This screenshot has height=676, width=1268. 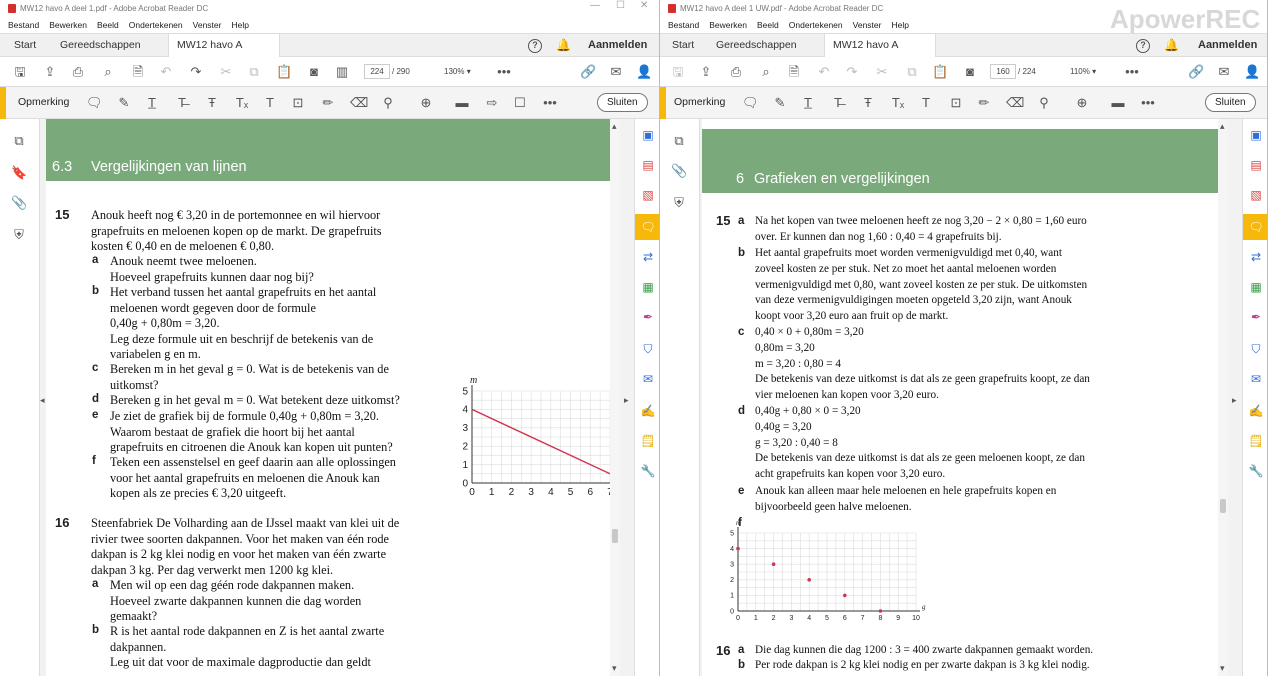 I want to click on fill-sign-icon: ✒, so click(x=1256, y=317).